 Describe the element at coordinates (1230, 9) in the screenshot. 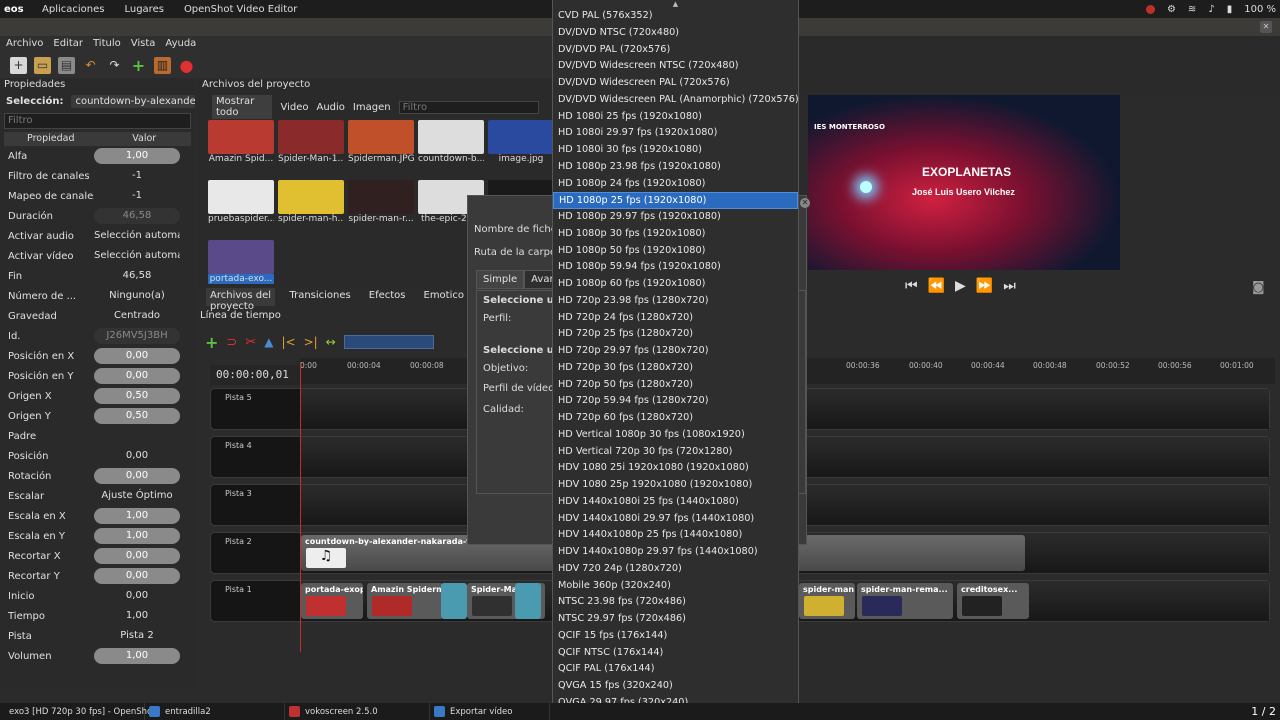

I see `battery-icon: ▮` at that location.